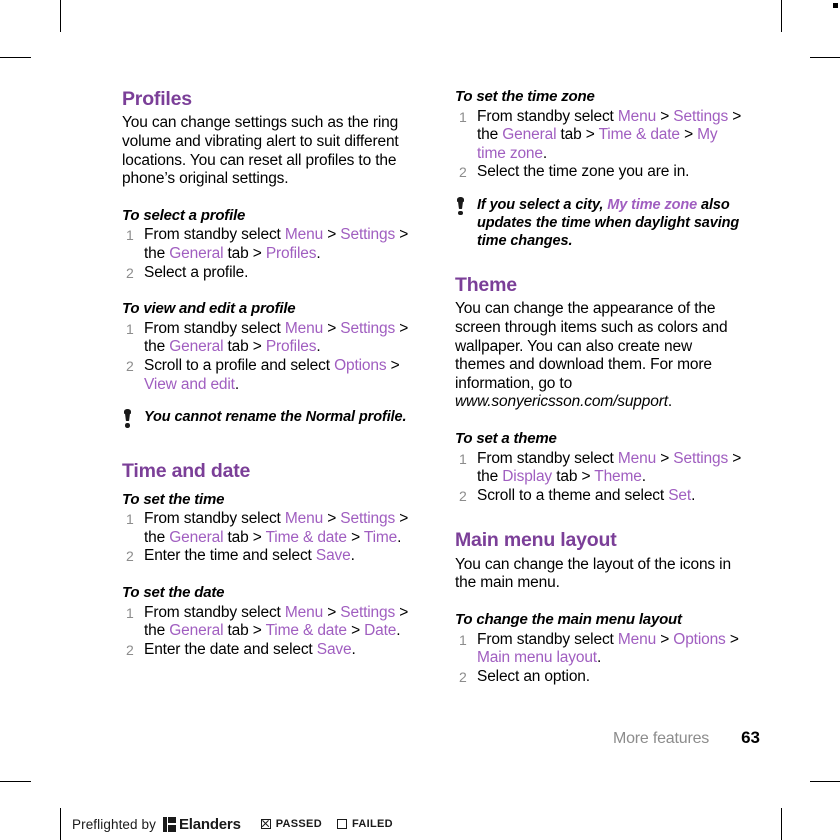  What do you see at coordinates (380, 631) in the screenshot?
I see `ui-term-date: Date` at bounding box center [380, 631].